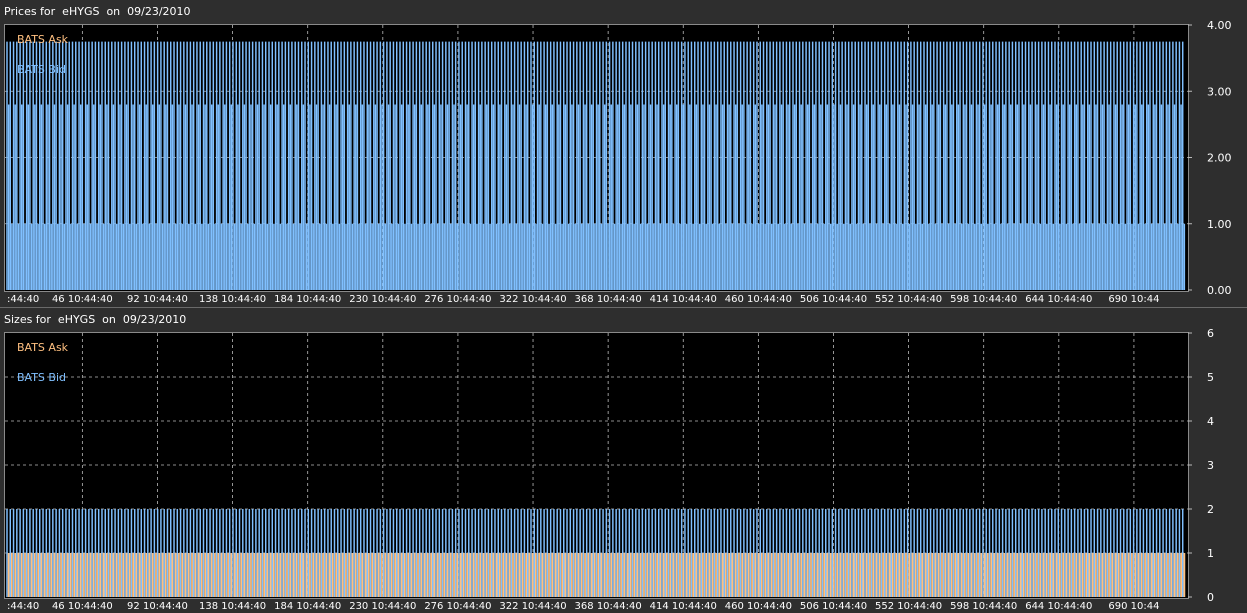 The height and width of the screenshot is (613, 1247). Describe the element at coordinates (157, 606) in the screenshot. I see `x-tick-label: 92 10:44:40` at that location.